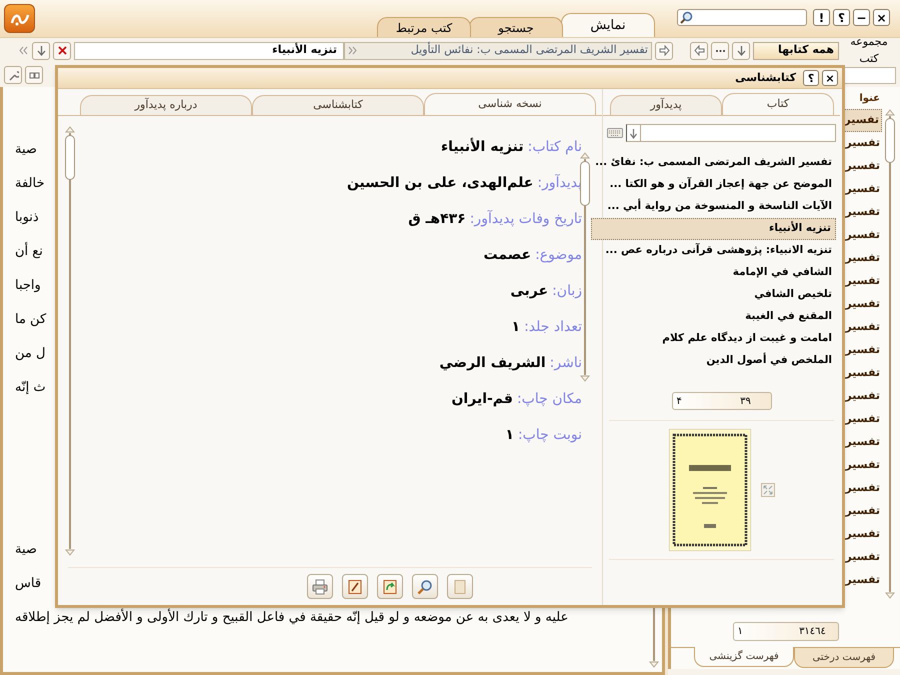 The image size is (900, 675). I want to click on text-line: خالفة, so click(30, 184).